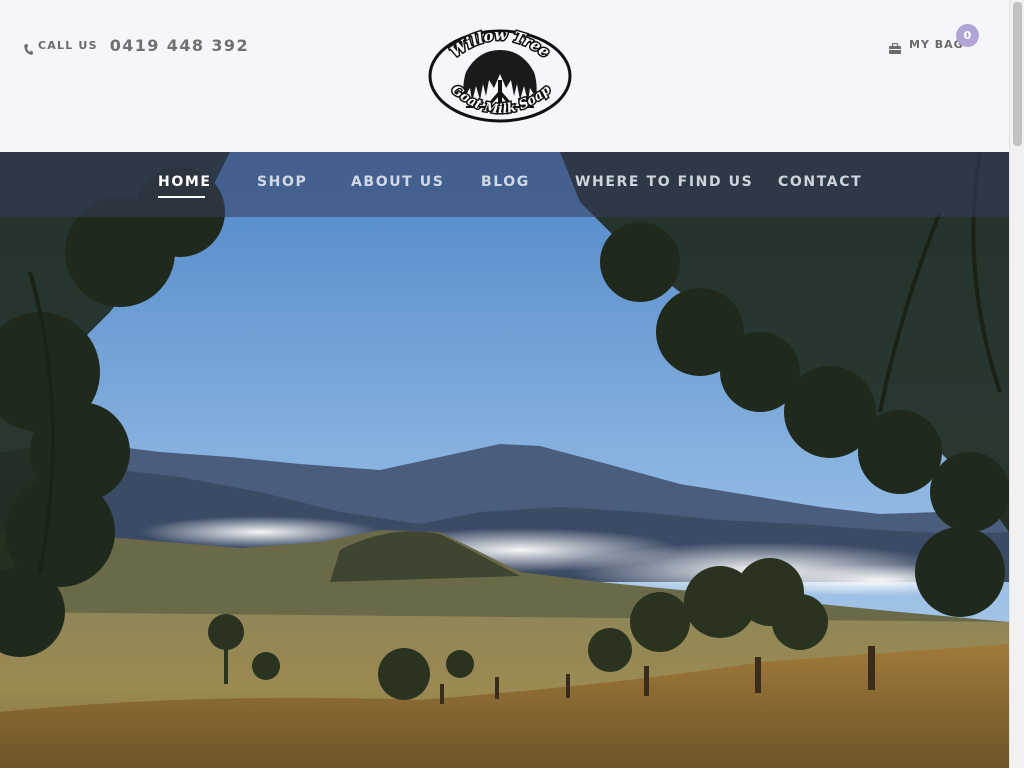  What do you see at coordinates (181, 197) in the screenshot?
I see `active-nav-underline` at bounding box center [181, 197].